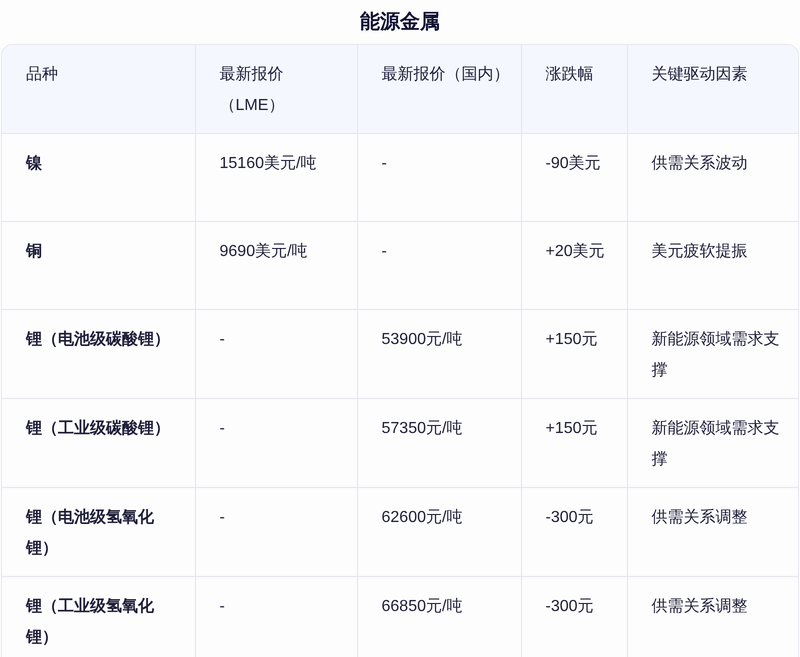  Describe the element at coordinates (98, 266) in the screenshot. I see `table-cell: 铜` at that location.